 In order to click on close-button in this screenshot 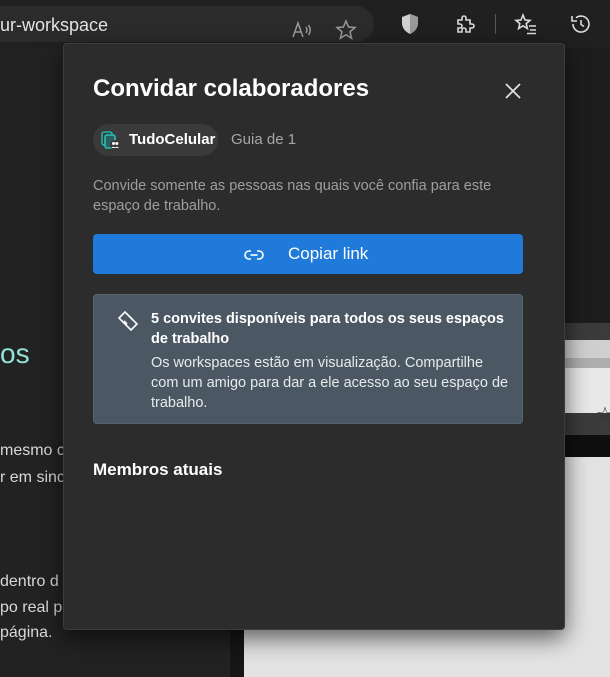, I will do `click(513, 91)`.